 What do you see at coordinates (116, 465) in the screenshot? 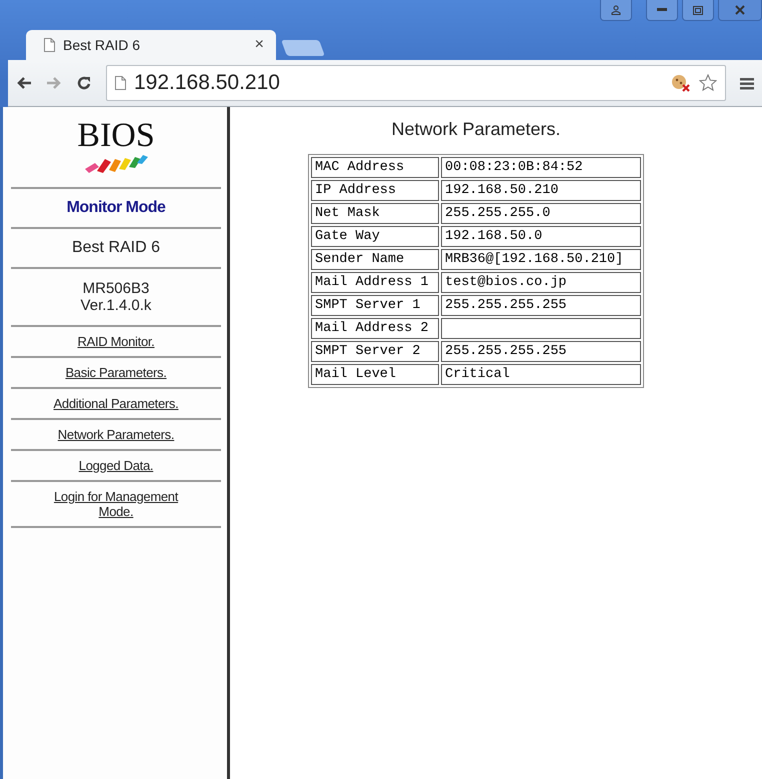
I see `nav-link: Logged Data.` at bounding box center [116, 465].